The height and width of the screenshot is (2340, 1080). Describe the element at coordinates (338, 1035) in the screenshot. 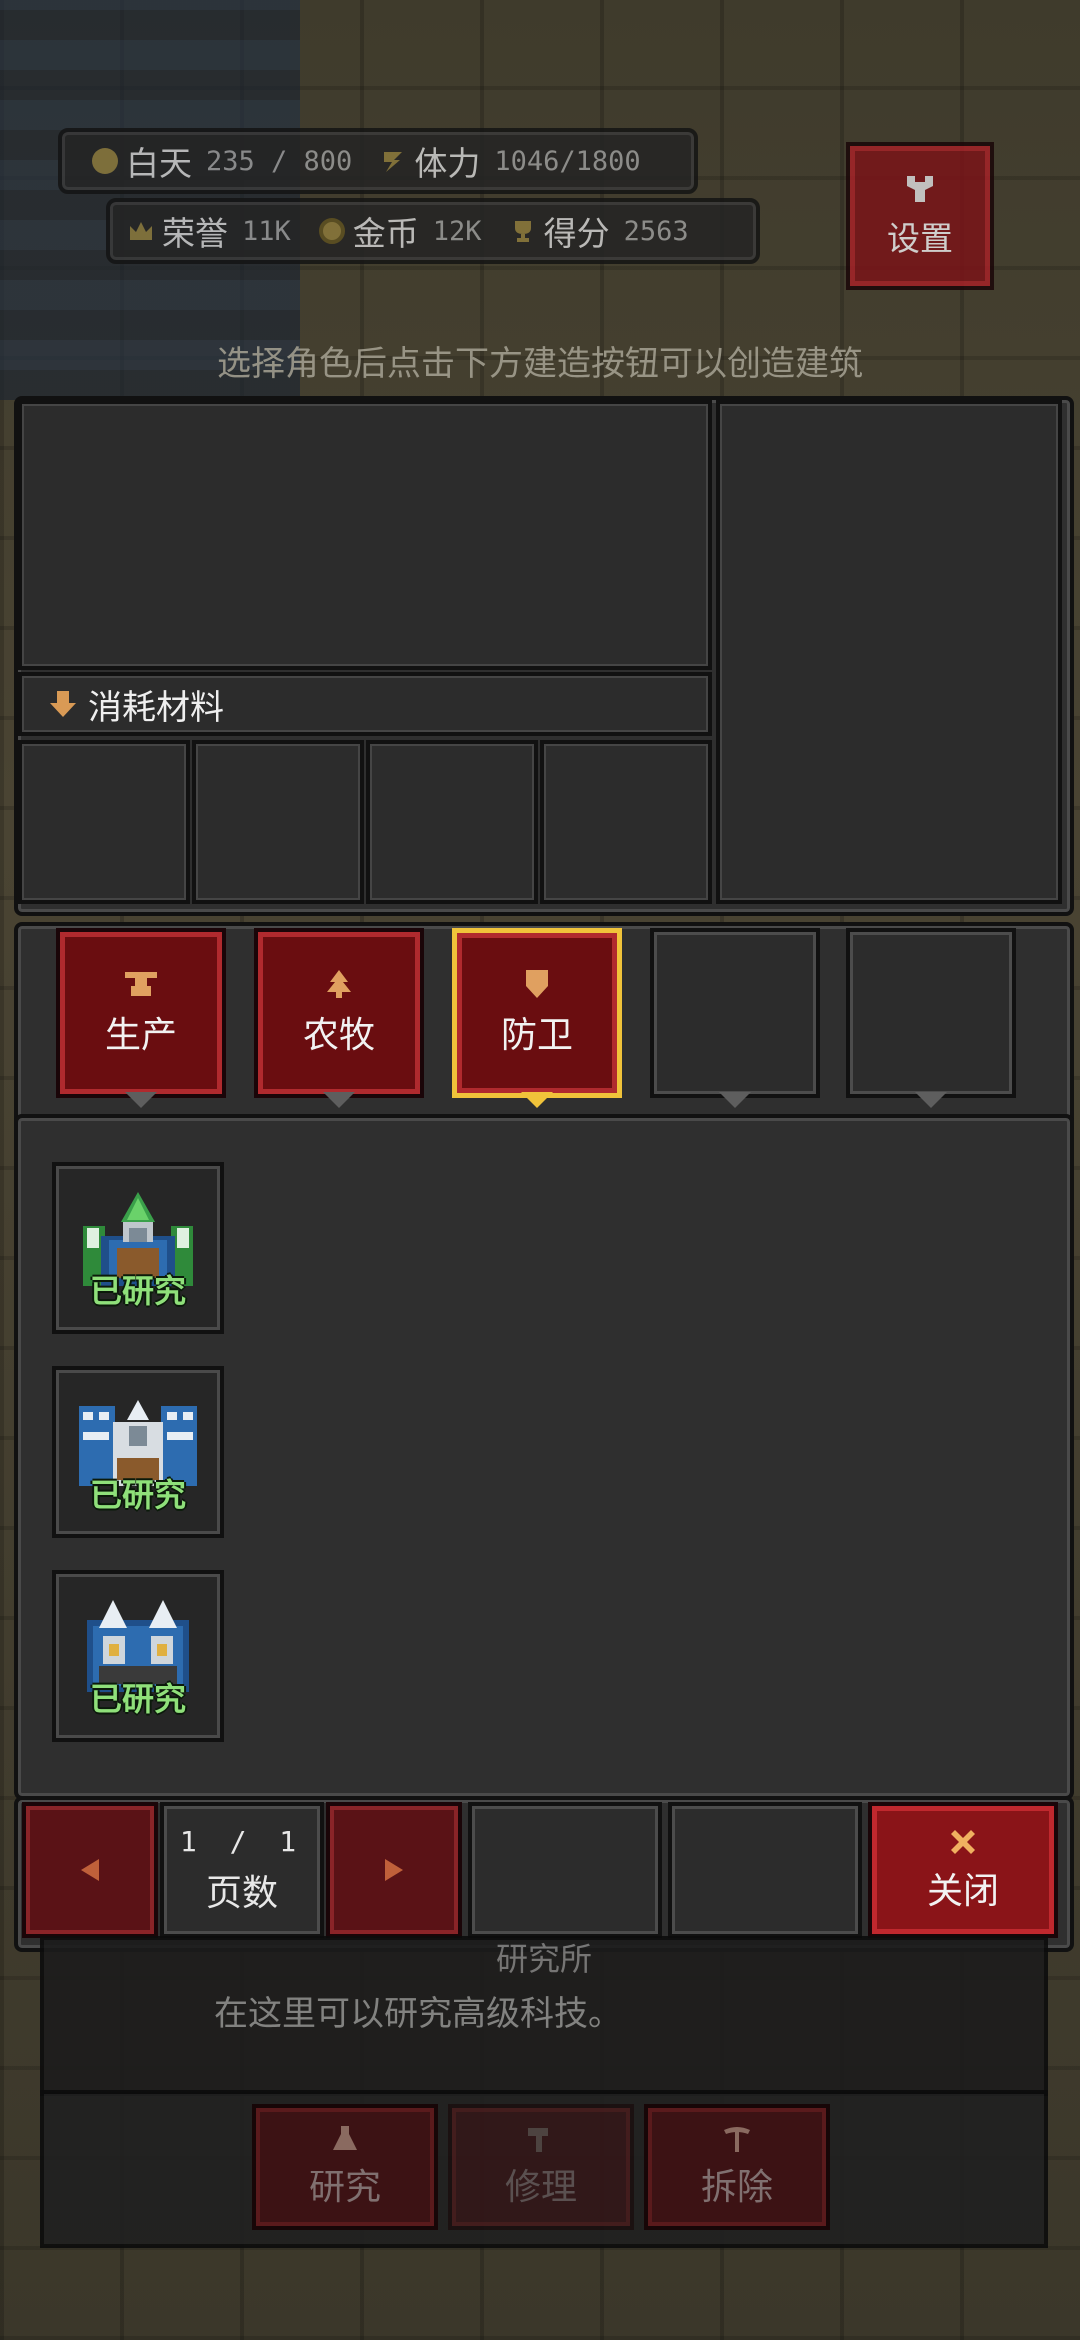

I see `tab-label: 农牧` at that location.